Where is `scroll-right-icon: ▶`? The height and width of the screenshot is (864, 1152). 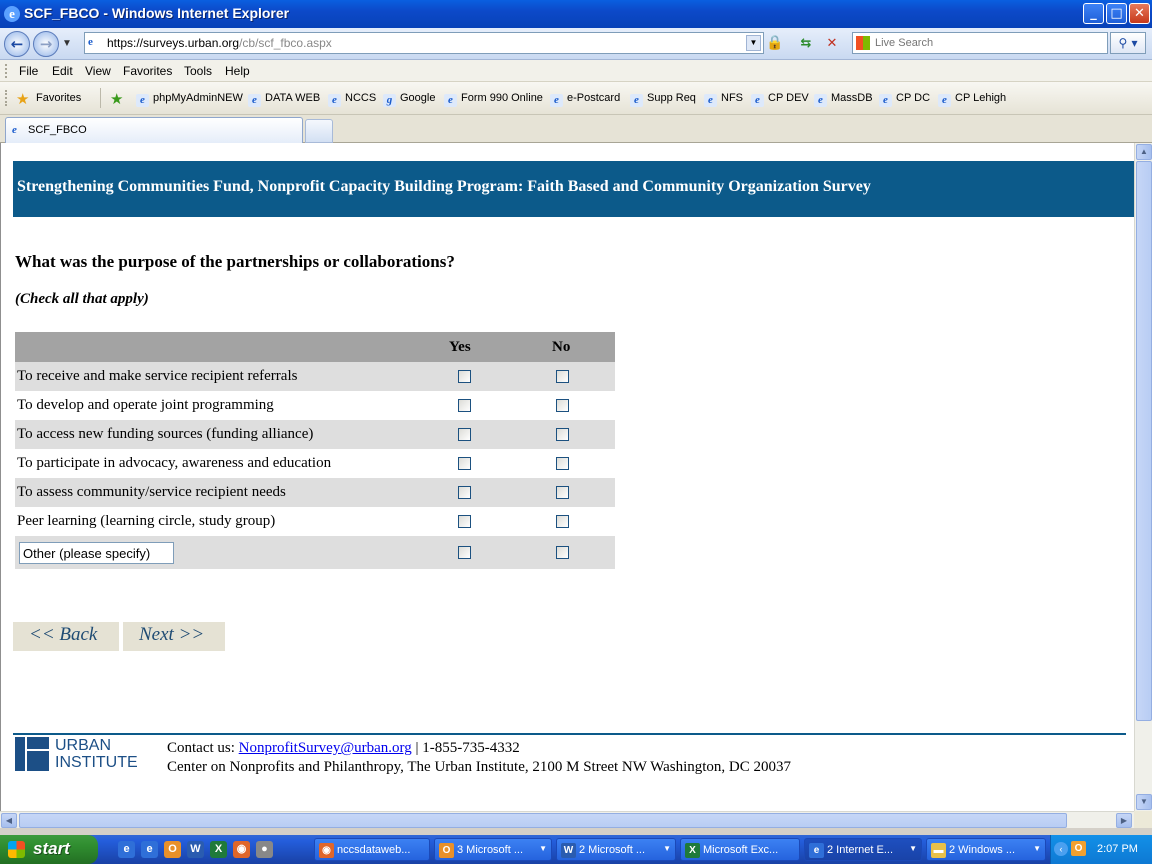
scroll-right-icon: ▶ is located at coordinates (1124, 820).